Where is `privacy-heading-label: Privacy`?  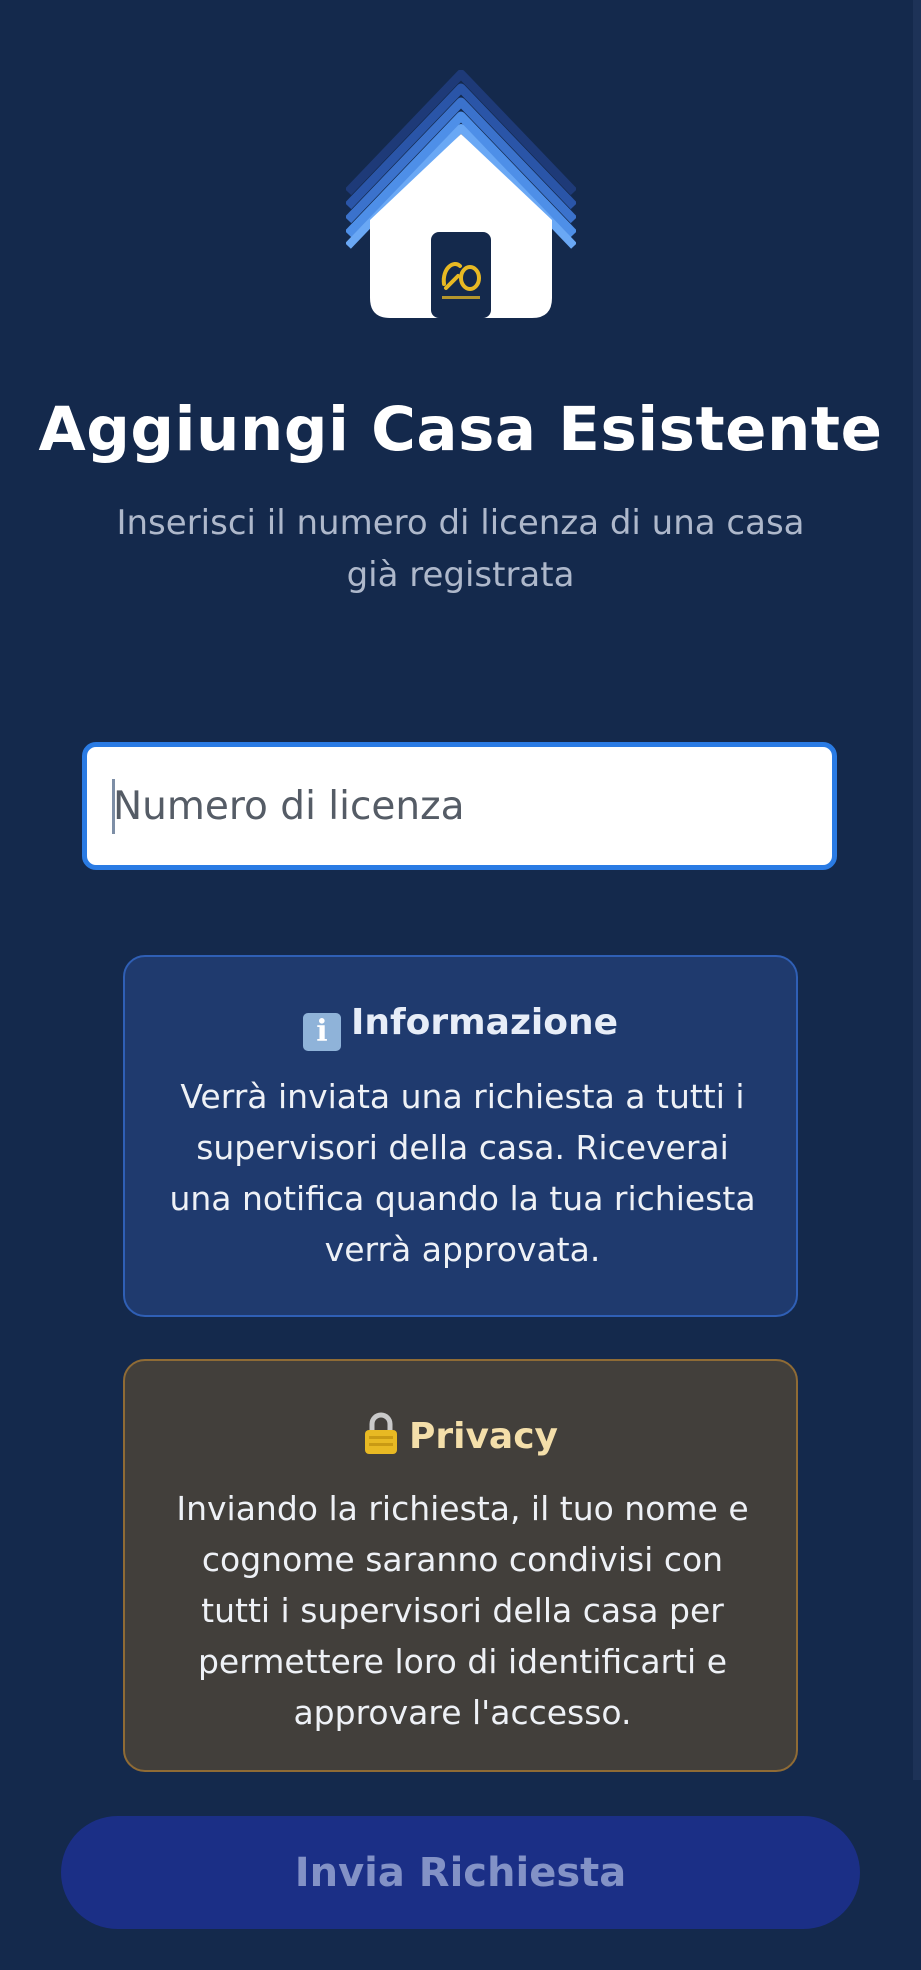 privacy-heading-label: Privacy is located at coordinates (483, 1436).